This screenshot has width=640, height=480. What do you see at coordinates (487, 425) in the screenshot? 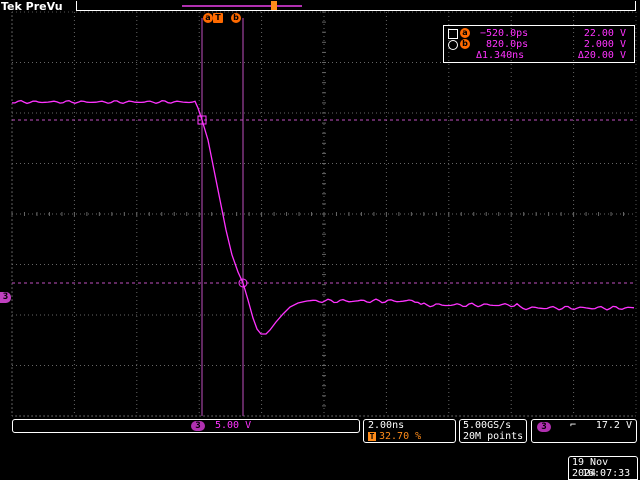
I see `sample-rate: 5.00GS/s` at bounding box center [487, 425].